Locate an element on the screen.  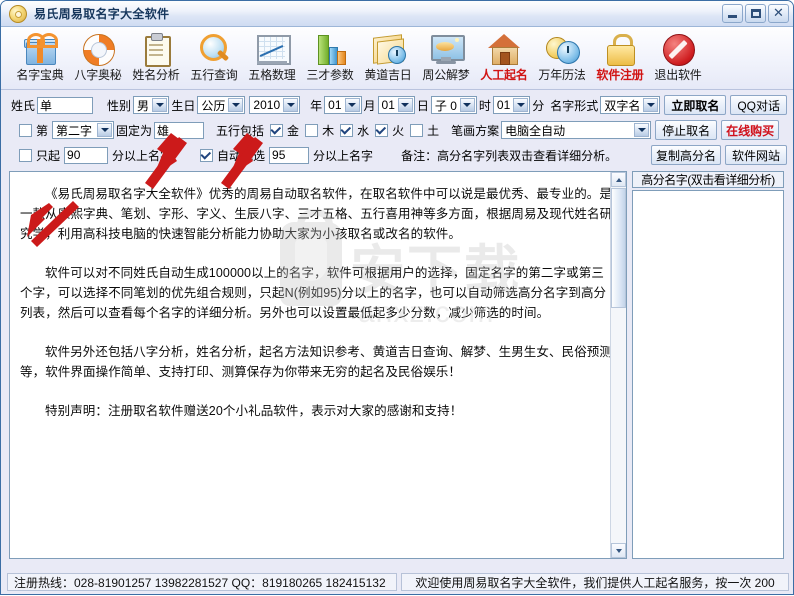
minute-select: 01 is located at coordinates (511, 105).